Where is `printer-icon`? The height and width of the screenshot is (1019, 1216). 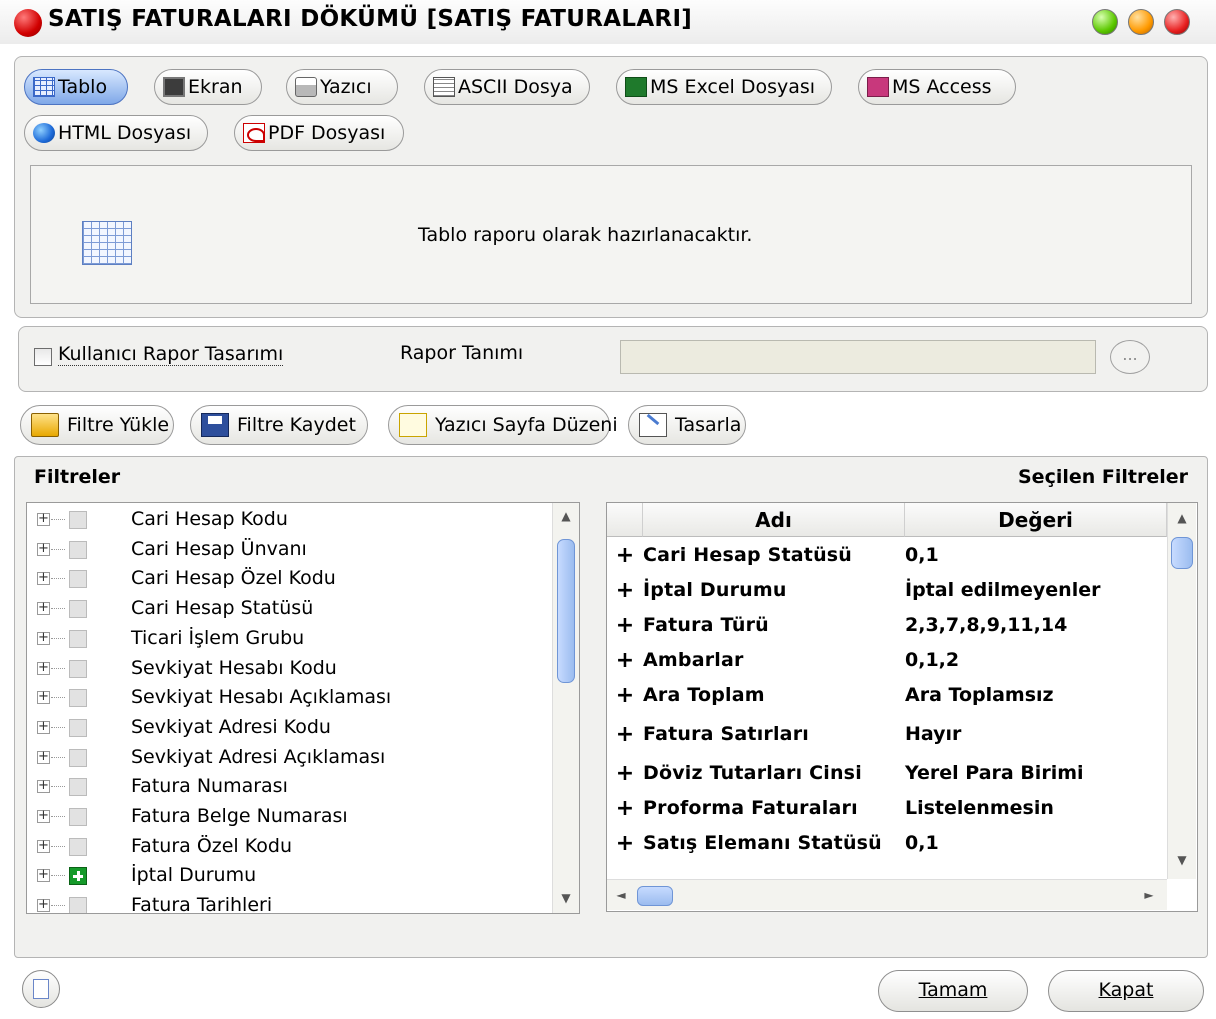 printer-icon is located at coordinates (306, 87).